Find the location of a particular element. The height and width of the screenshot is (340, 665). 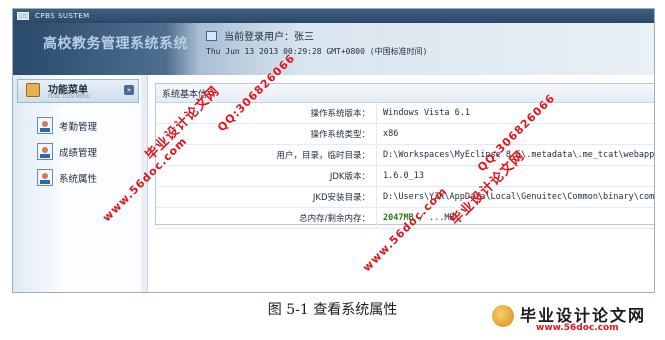

sidebar-item-label: 成绩管理 is located at coordinates (78, 153).